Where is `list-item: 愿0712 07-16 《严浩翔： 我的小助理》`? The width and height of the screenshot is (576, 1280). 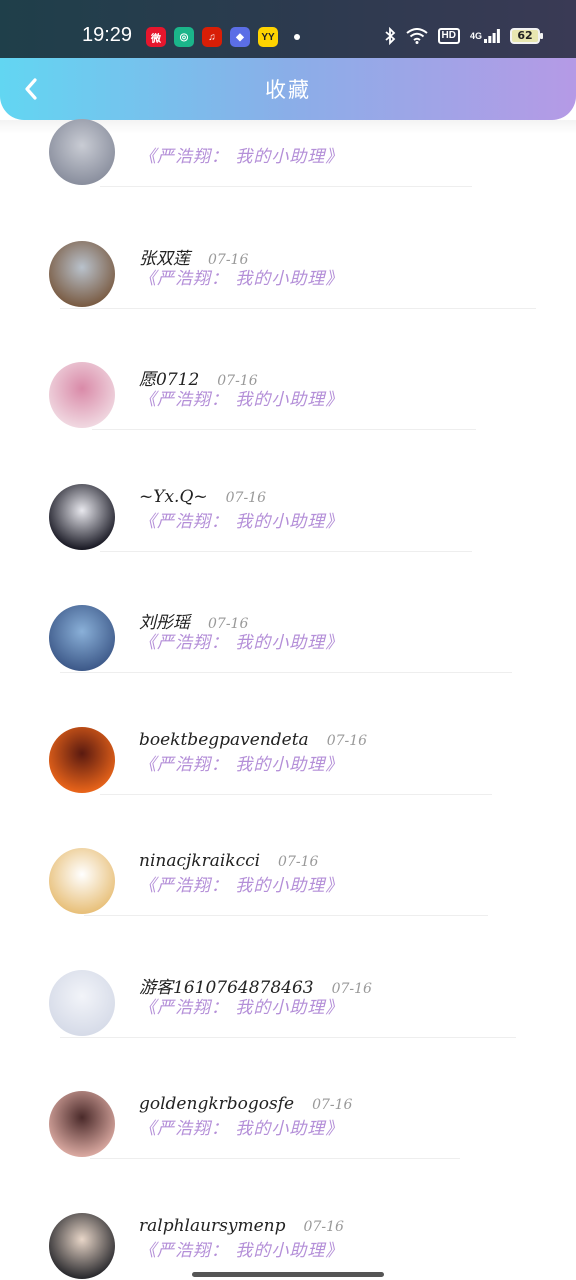 list-item: 愿0712 07-16 《严浩翔： 我的小助理》 is located at coordinates (288, 411).